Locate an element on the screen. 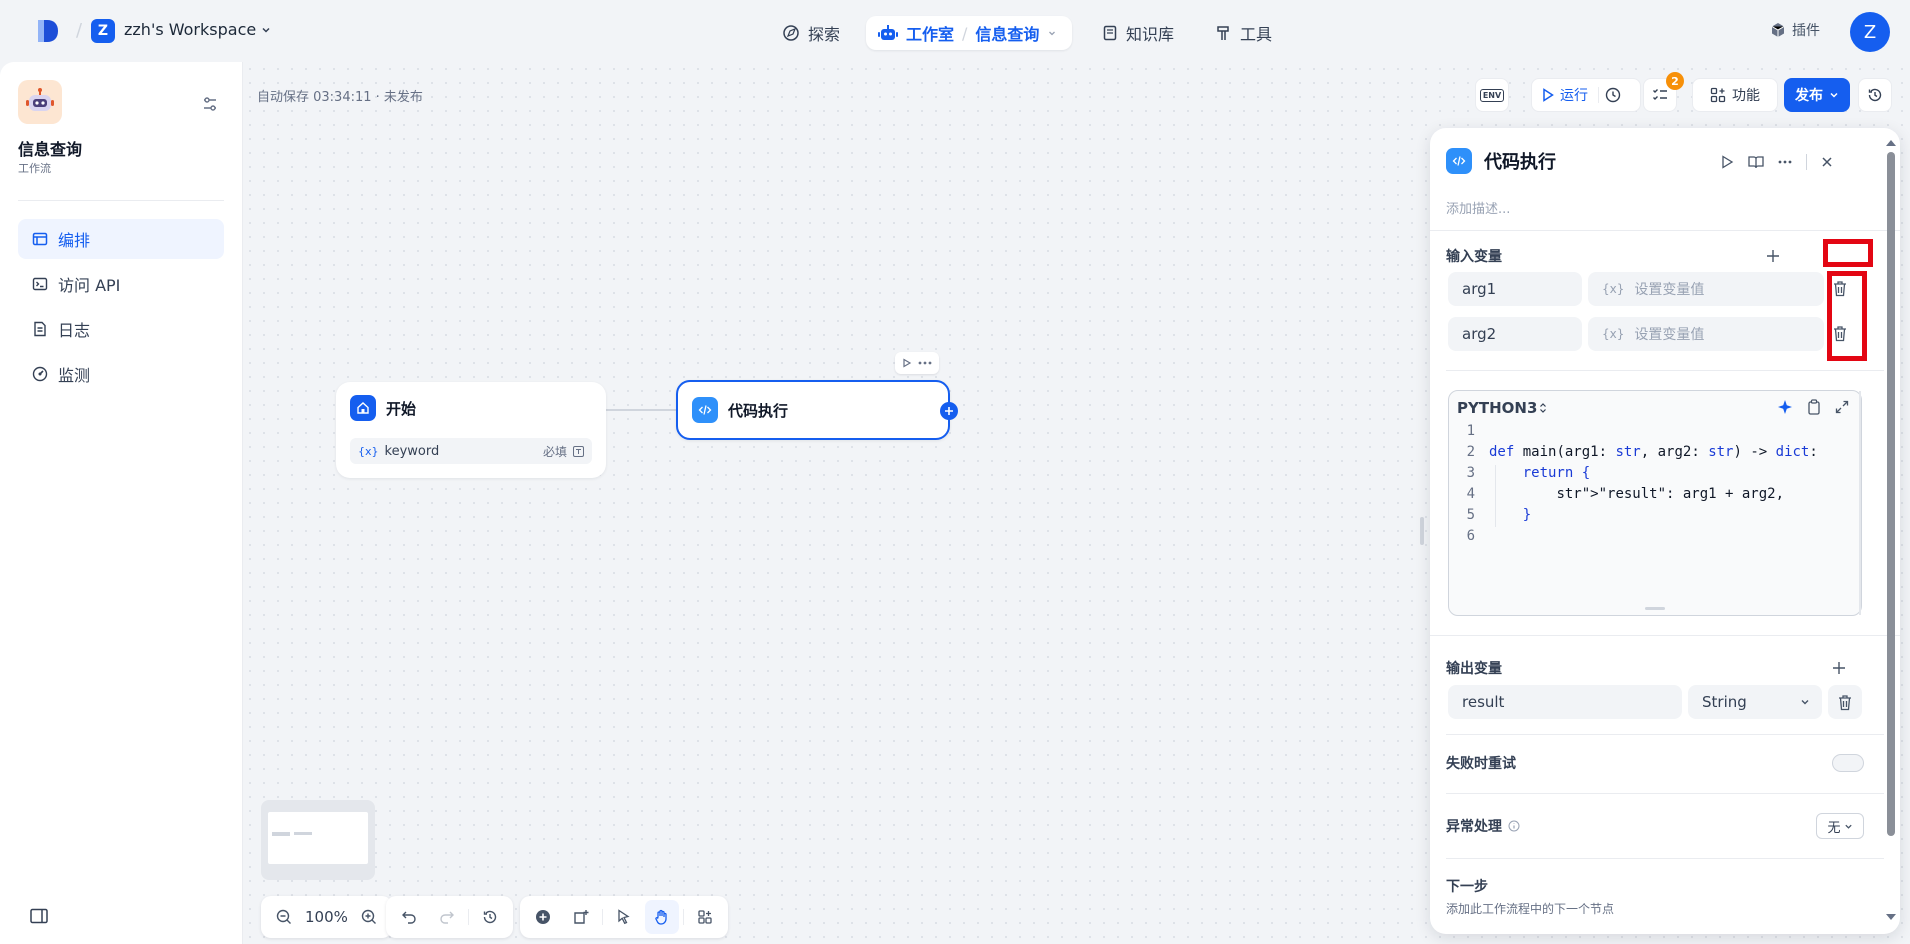  add-next-node-button is located at coordinates (949, 411).